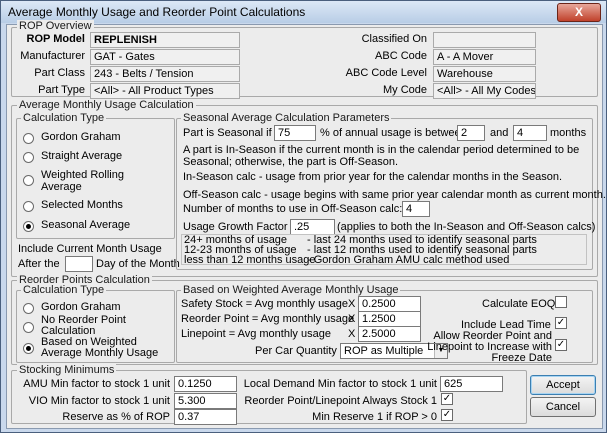 The height and width of the screenshot is (433, 607). Describe the element at coordinates (28, 206) in the screenshot. I see `amu-option-selected-months-radio` at that location.